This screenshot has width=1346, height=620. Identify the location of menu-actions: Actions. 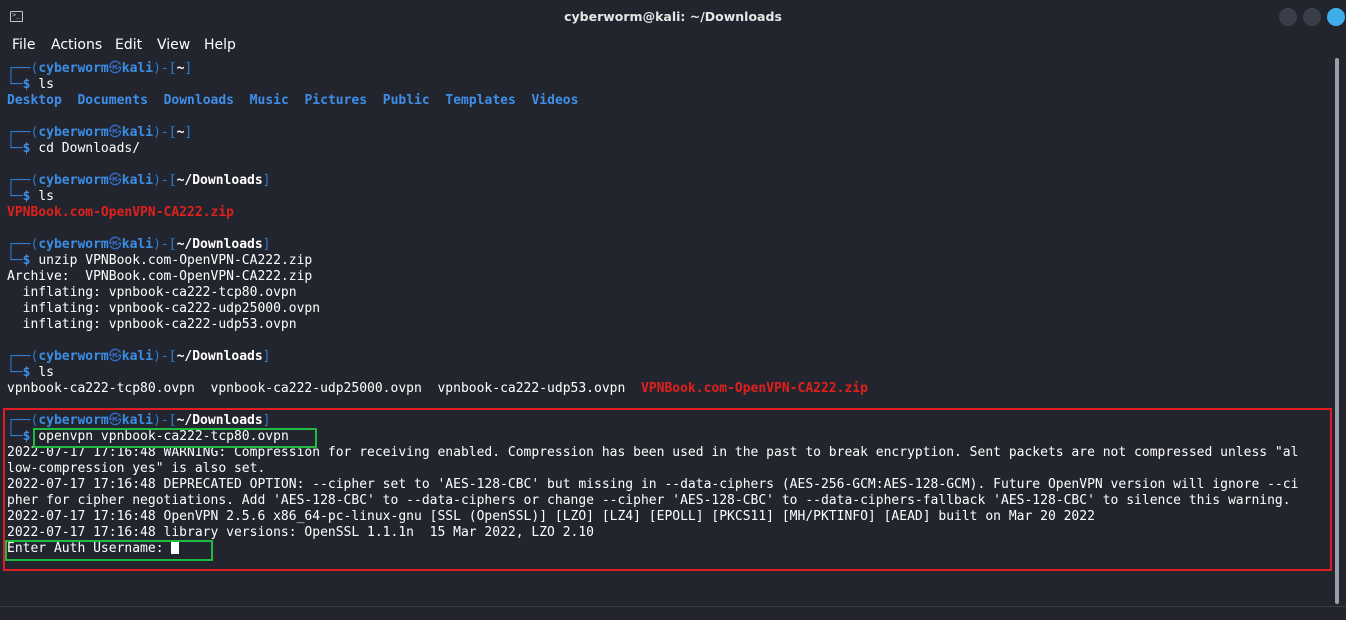
(76, 45).